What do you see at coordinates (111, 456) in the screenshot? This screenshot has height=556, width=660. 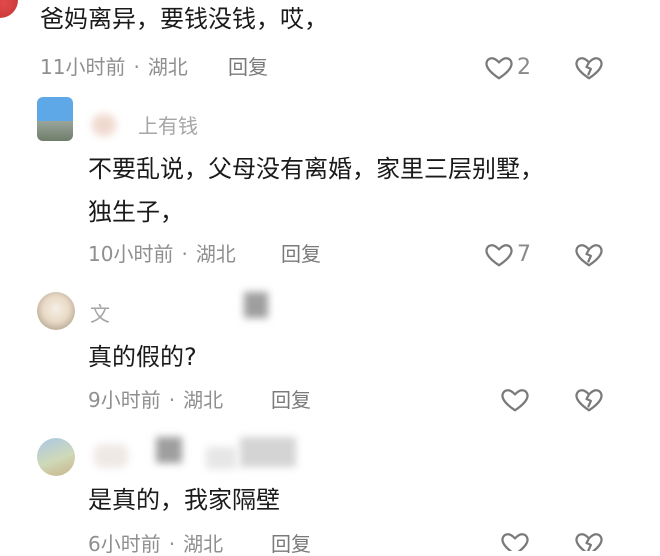 I see `username-blurred` at bounding box center [111, 456].